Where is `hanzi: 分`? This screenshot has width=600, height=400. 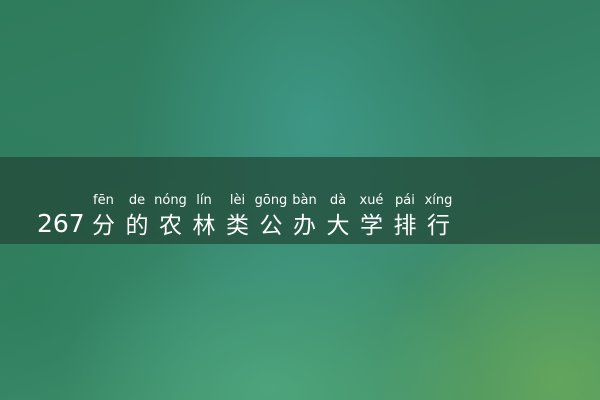
hanzi: 分 is located at coordinates (103, 226).